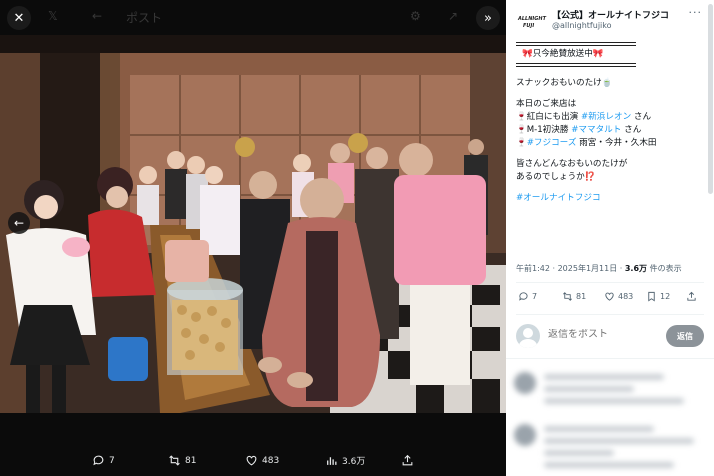 The height and width of the screenshot is (476, 714). Describe the element at coordinates (582, 25) in the screenshot. I see `account-handle: @allnightfujiko` at that location.